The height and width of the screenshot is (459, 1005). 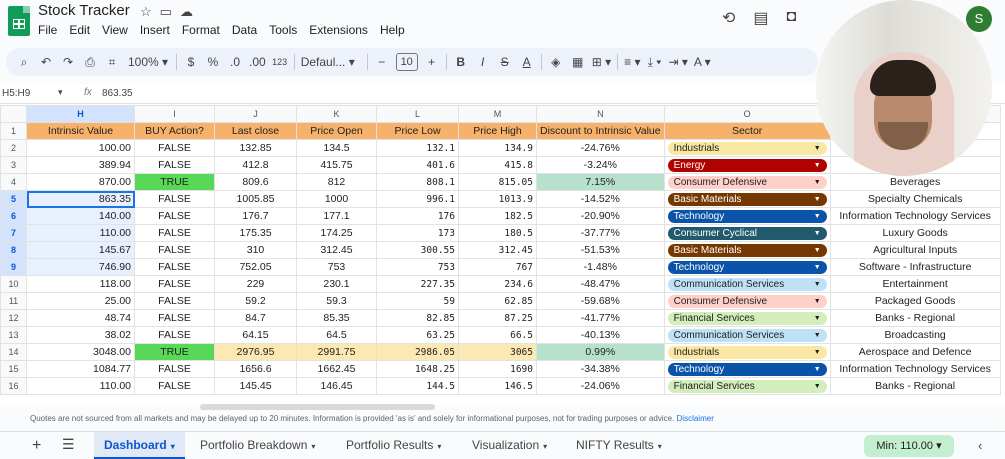 I want to click on intrinsic-value-cell: 389.94, so click(x=80, y=165).